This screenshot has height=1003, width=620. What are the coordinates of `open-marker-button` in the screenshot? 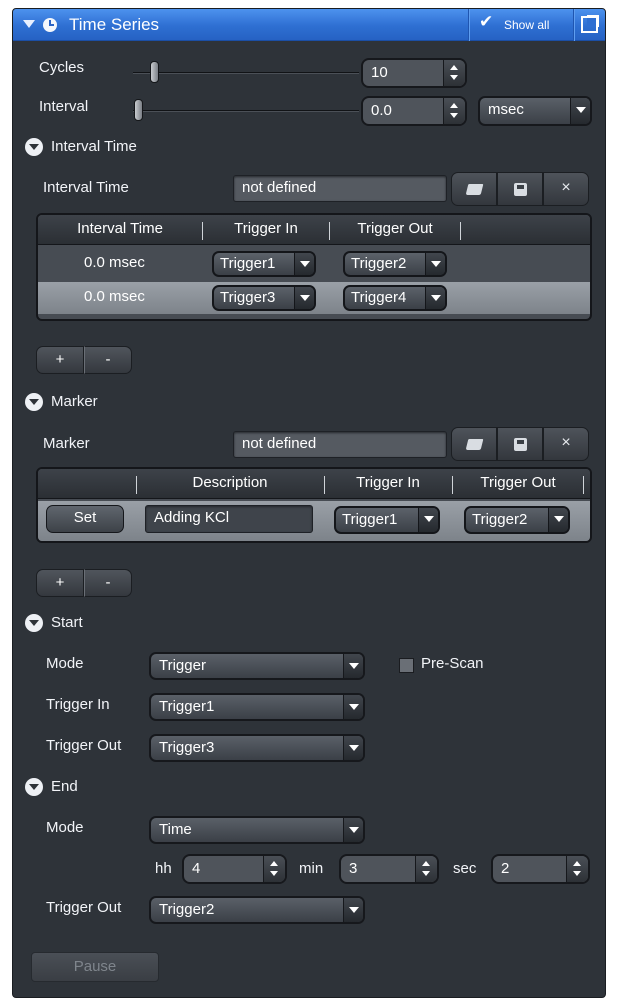 It's located at (474, 444).